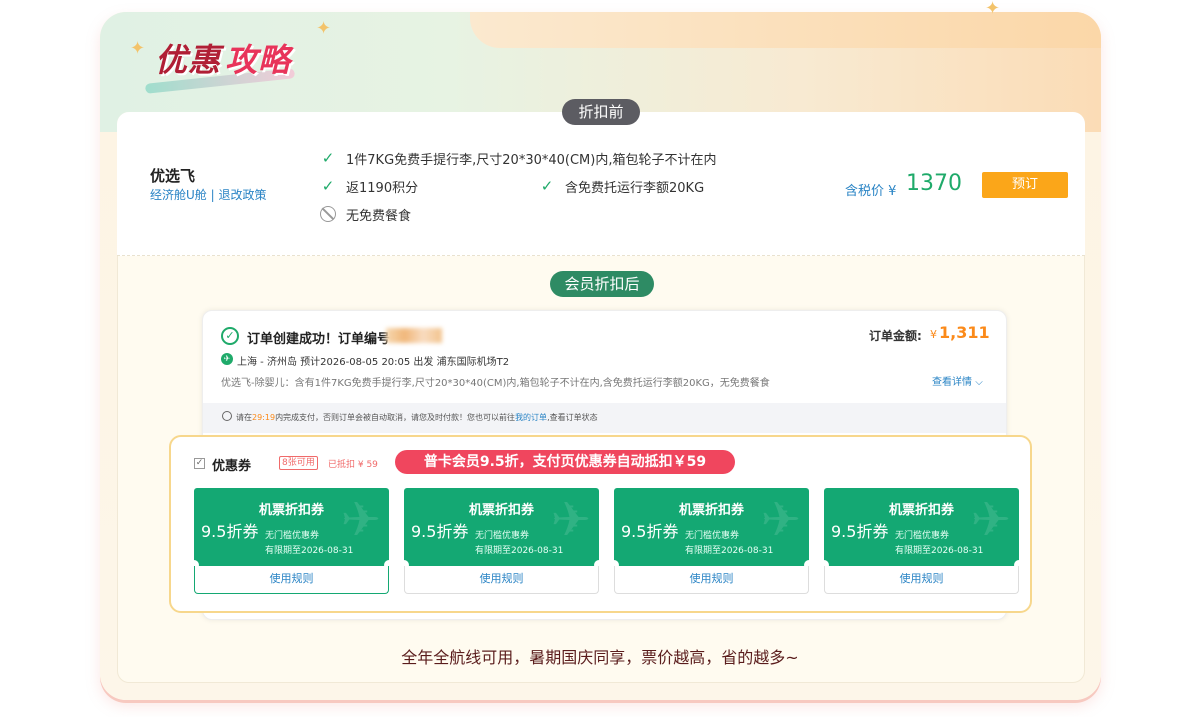  Describe the element at coordinates (258, 60) in the screenshot. I see `page-title-part2: 攻略` at that location.